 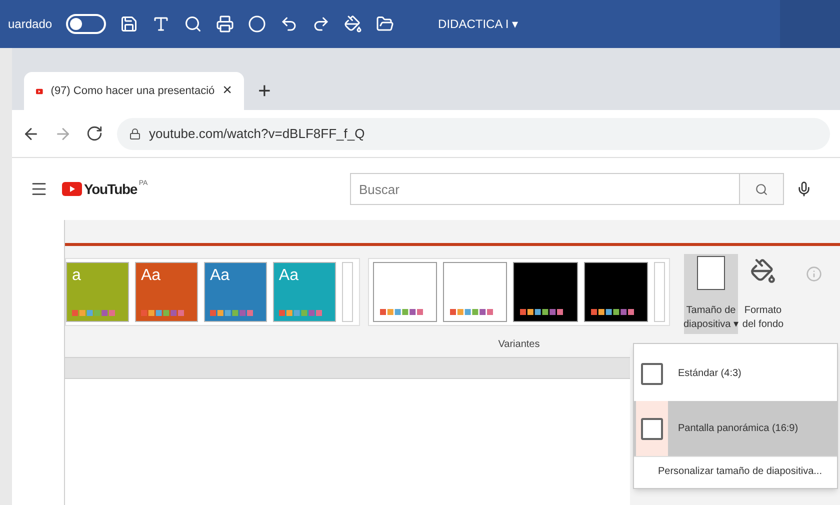 What do you see at coordinates (735, 373) in the screenshot?
I see `menu-item: Estándar (4:3)` at bounding box center [735, 373].